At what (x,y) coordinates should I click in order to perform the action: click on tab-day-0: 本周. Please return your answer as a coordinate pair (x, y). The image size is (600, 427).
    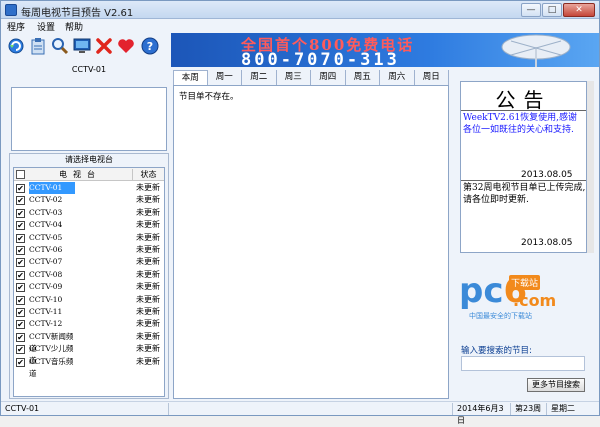
    Looking at the image, I should click on (190, 77).